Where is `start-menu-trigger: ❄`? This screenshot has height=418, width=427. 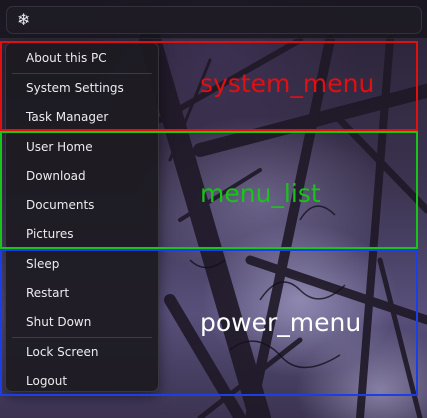 start-menu-trigger: ❄ is located at coordinates (214, 20).